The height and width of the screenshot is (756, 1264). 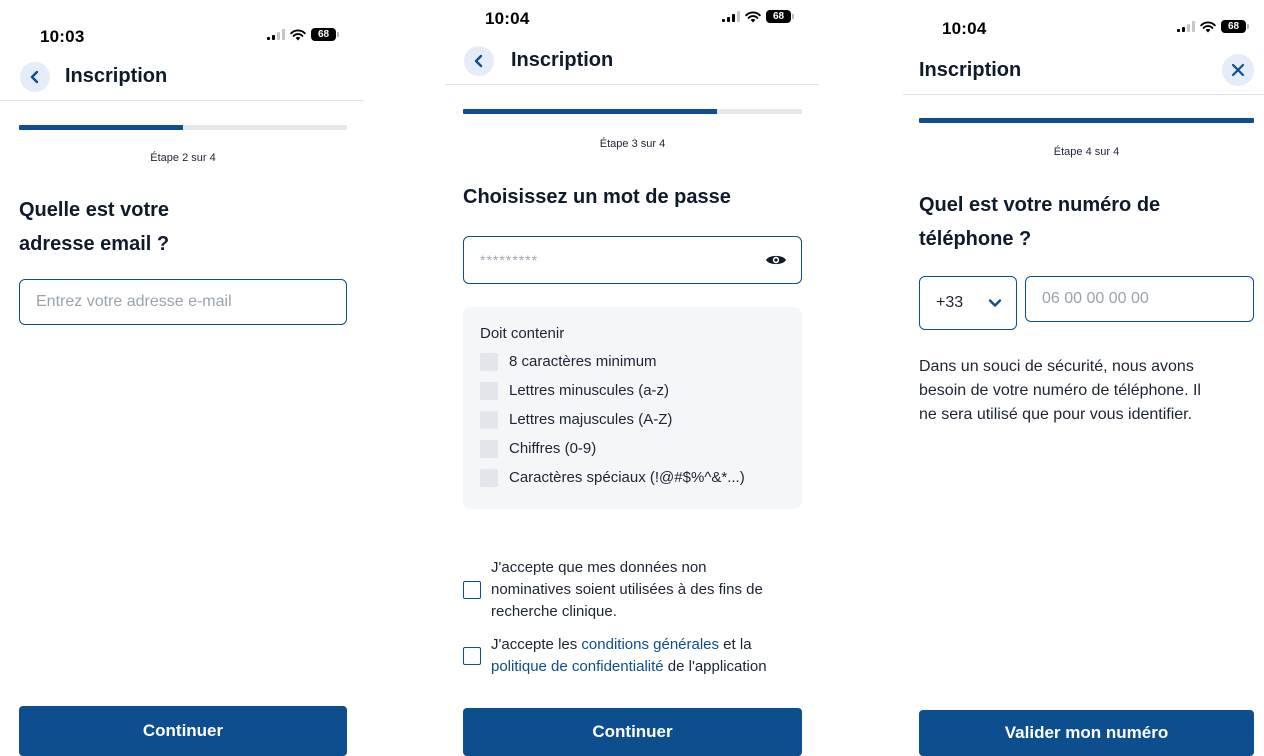 I want to click on password-input: *********, so click(x=632, y=260).